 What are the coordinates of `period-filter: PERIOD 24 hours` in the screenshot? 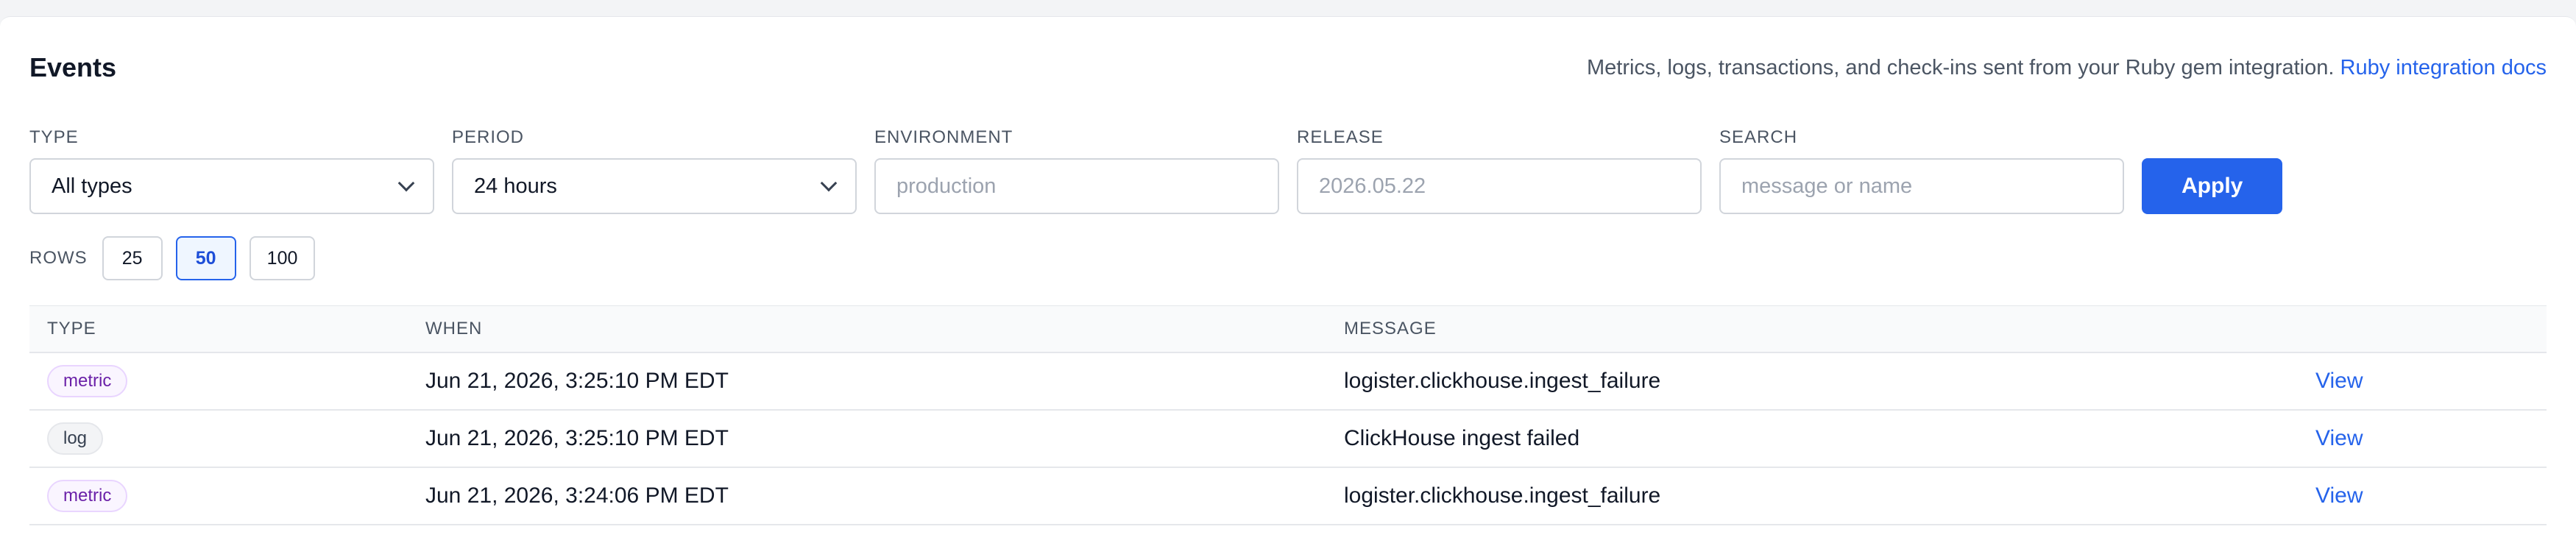 It's located at (654, 170).